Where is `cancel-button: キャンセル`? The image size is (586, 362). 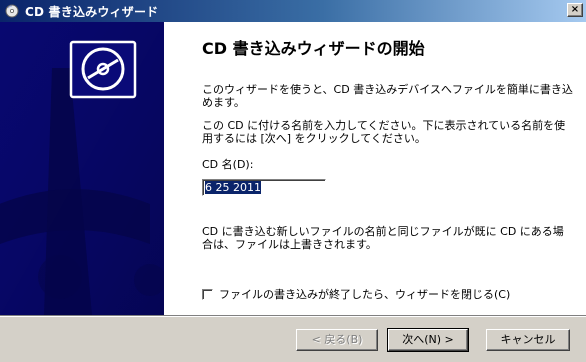 cancel-button: キャンセル is located at coordinates (528, 340).